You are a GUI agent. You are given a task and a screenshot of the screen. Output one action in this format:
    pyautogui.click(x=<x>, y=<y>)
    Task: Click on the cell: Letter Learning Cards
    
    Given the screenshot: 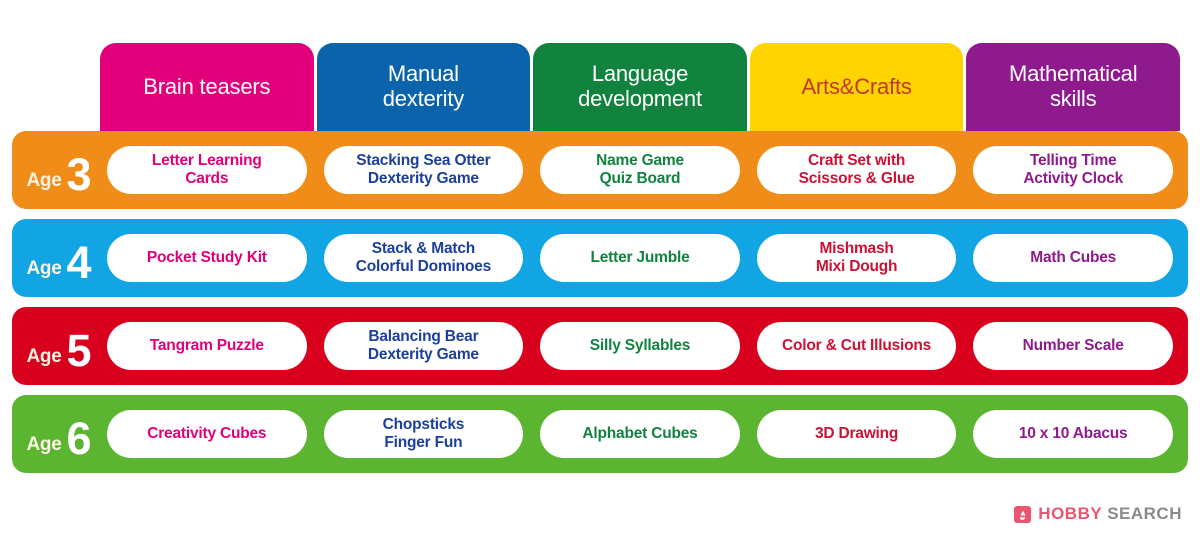 What is the action you would take?
    pyautogui.click(x=207, y=170)
    